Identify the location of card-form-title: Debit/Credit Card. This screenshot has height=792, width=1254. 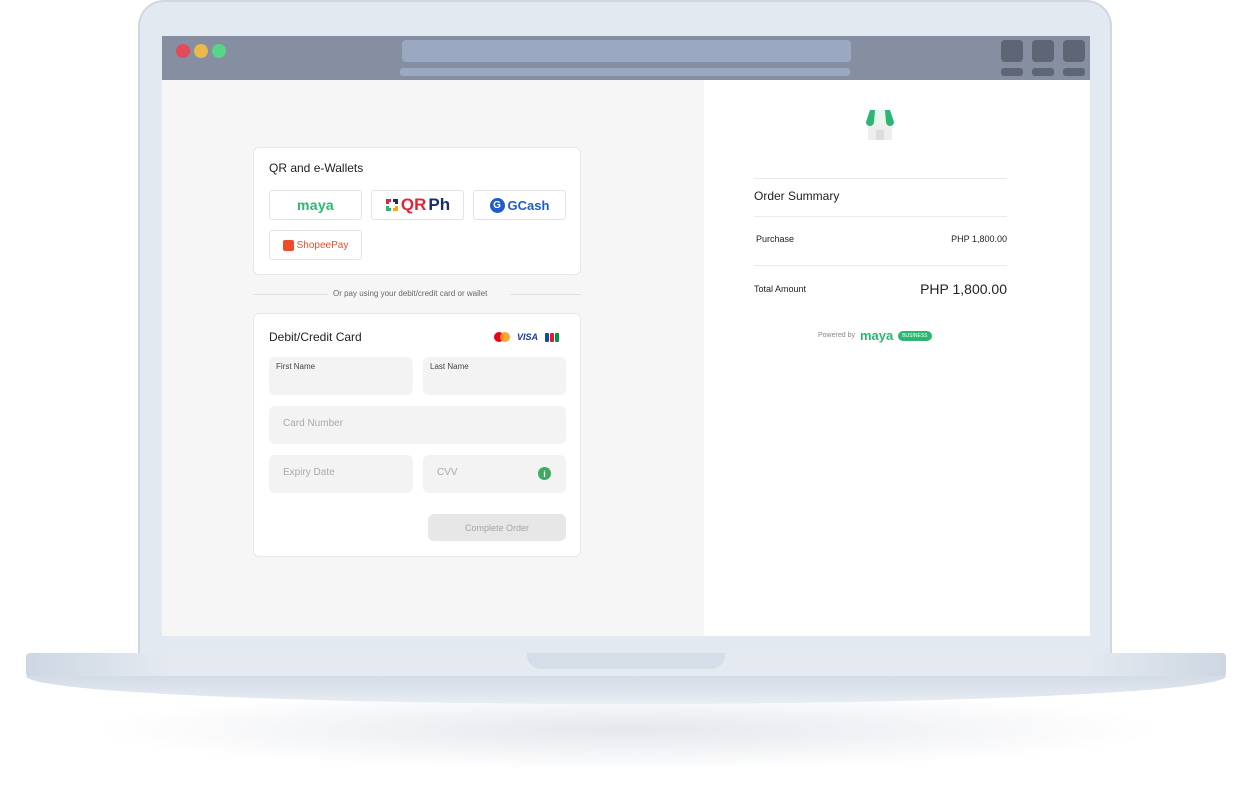
(315, 337).